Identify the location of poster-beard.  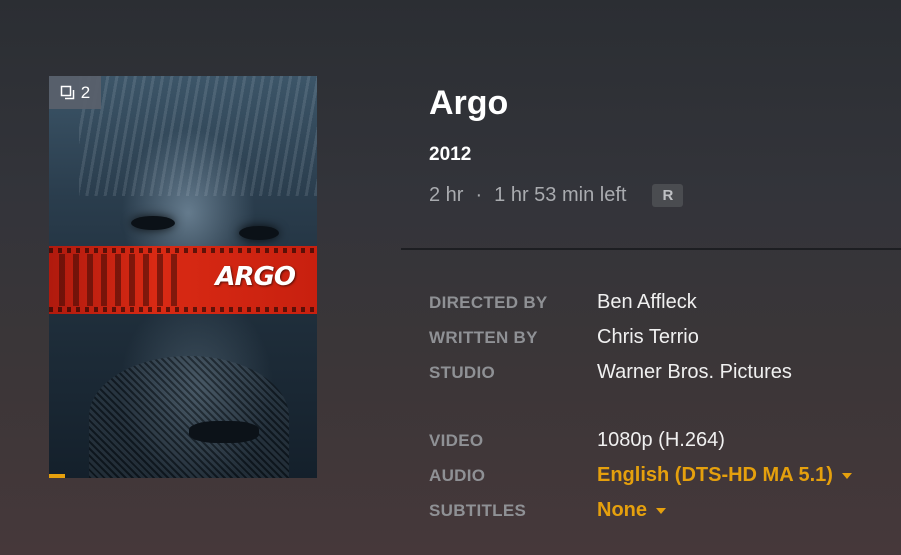
(189, 417).